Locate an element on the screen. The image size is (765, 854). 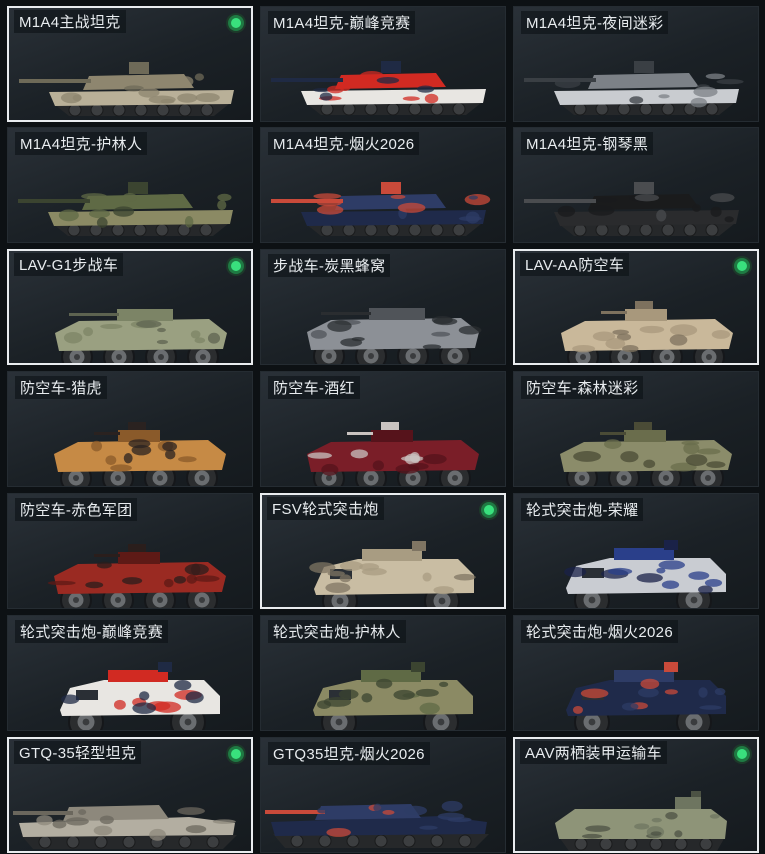
vehicle-card: GTQ35坦克-烟火2026 is located at coordinates (383, 795).